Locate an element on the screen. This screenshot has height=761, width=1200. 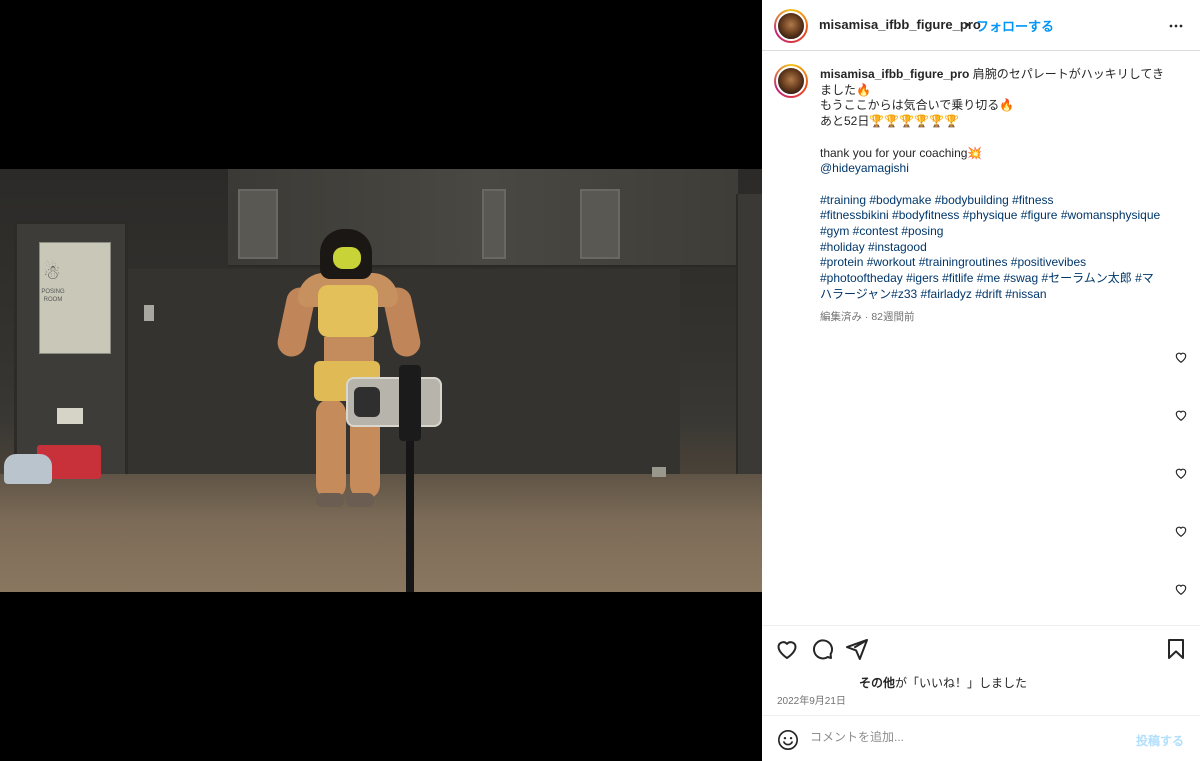
tripod-head is located at coordinates (410, 403).